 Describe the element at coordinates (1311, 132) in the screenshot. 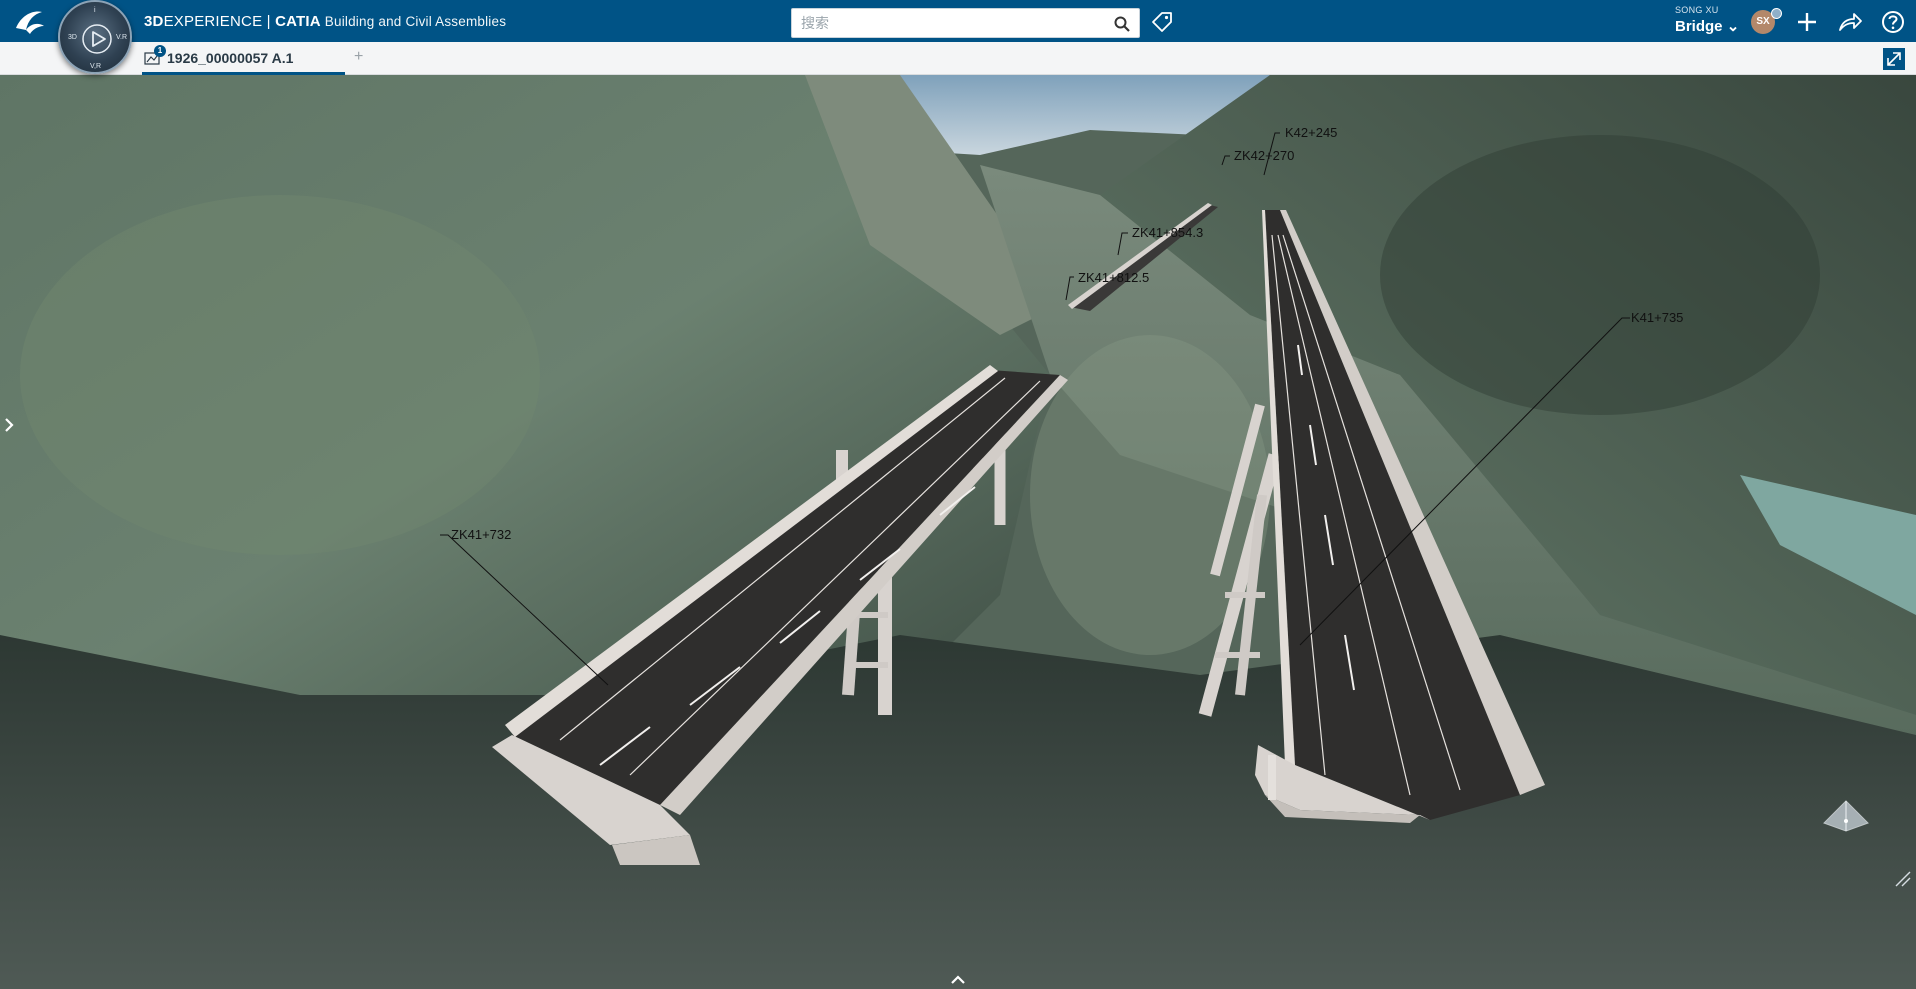

I see `station-label-k42-245: K42+245` at that location.